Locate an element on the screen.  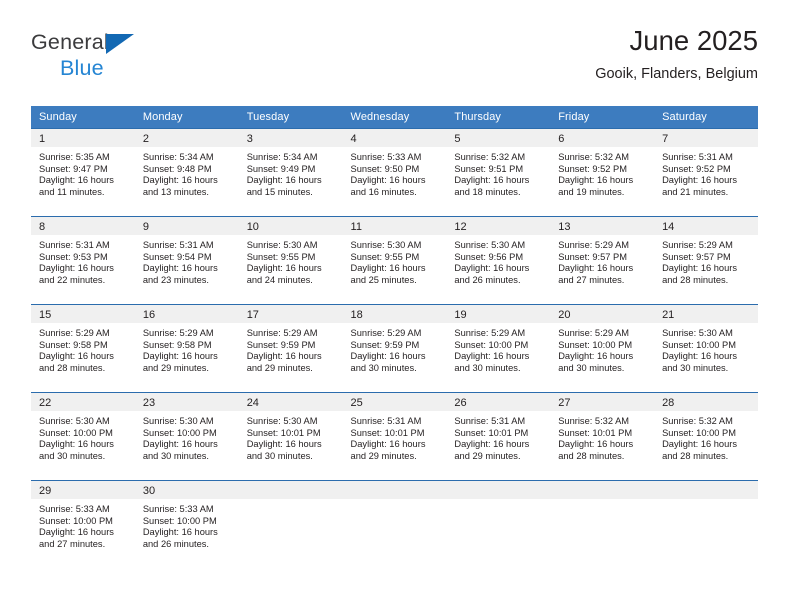
daylight-text-line2: and 27 minutes. is located at coordinates (72, 543).